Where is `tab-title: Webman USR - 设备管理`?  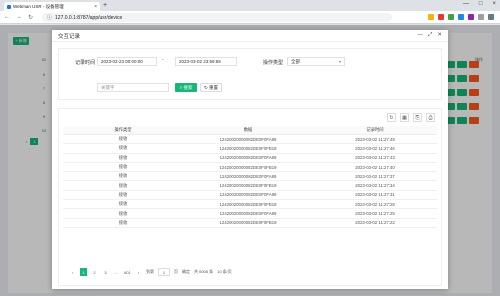 tab-title: Webman USR - 设备管理 is located at coordinates (38, 6).